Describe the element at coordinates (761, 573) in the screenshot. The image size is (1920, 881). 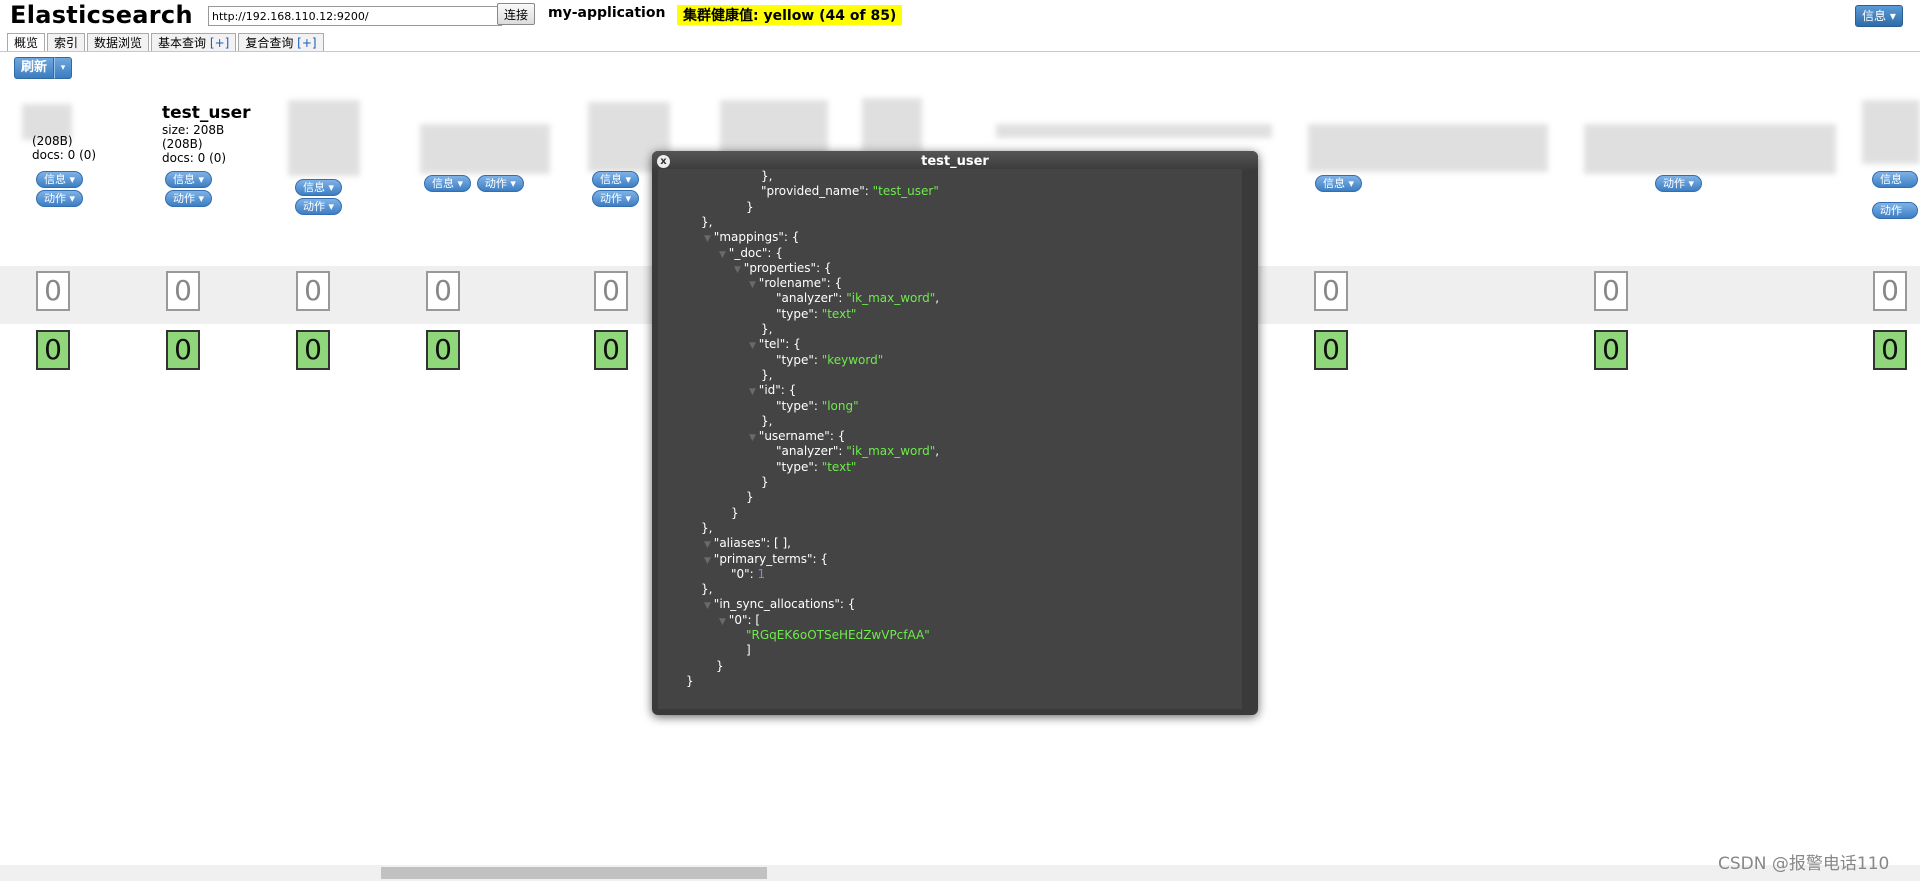
I see `json-number: 1` at that location.